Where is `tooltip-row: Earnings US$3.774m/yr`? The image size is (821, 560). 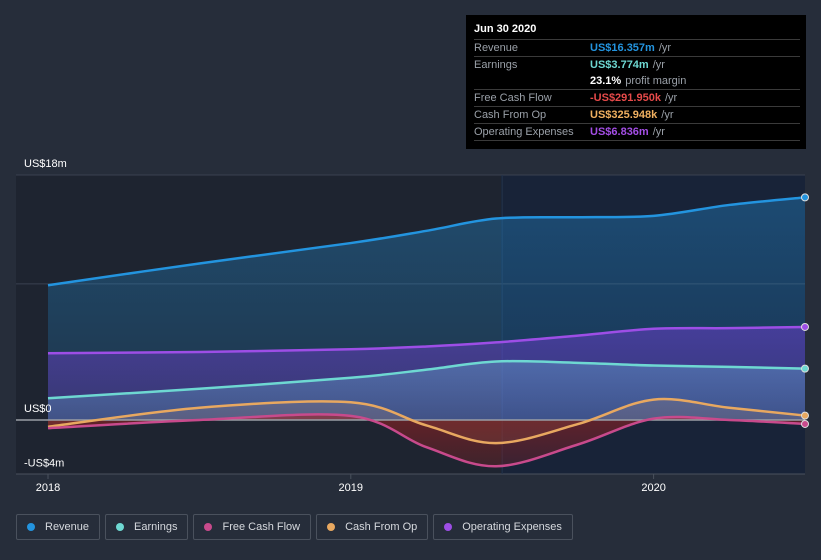 tooltip-row: Earnings US$3.774m/yr is located at coordinates (637, 65).